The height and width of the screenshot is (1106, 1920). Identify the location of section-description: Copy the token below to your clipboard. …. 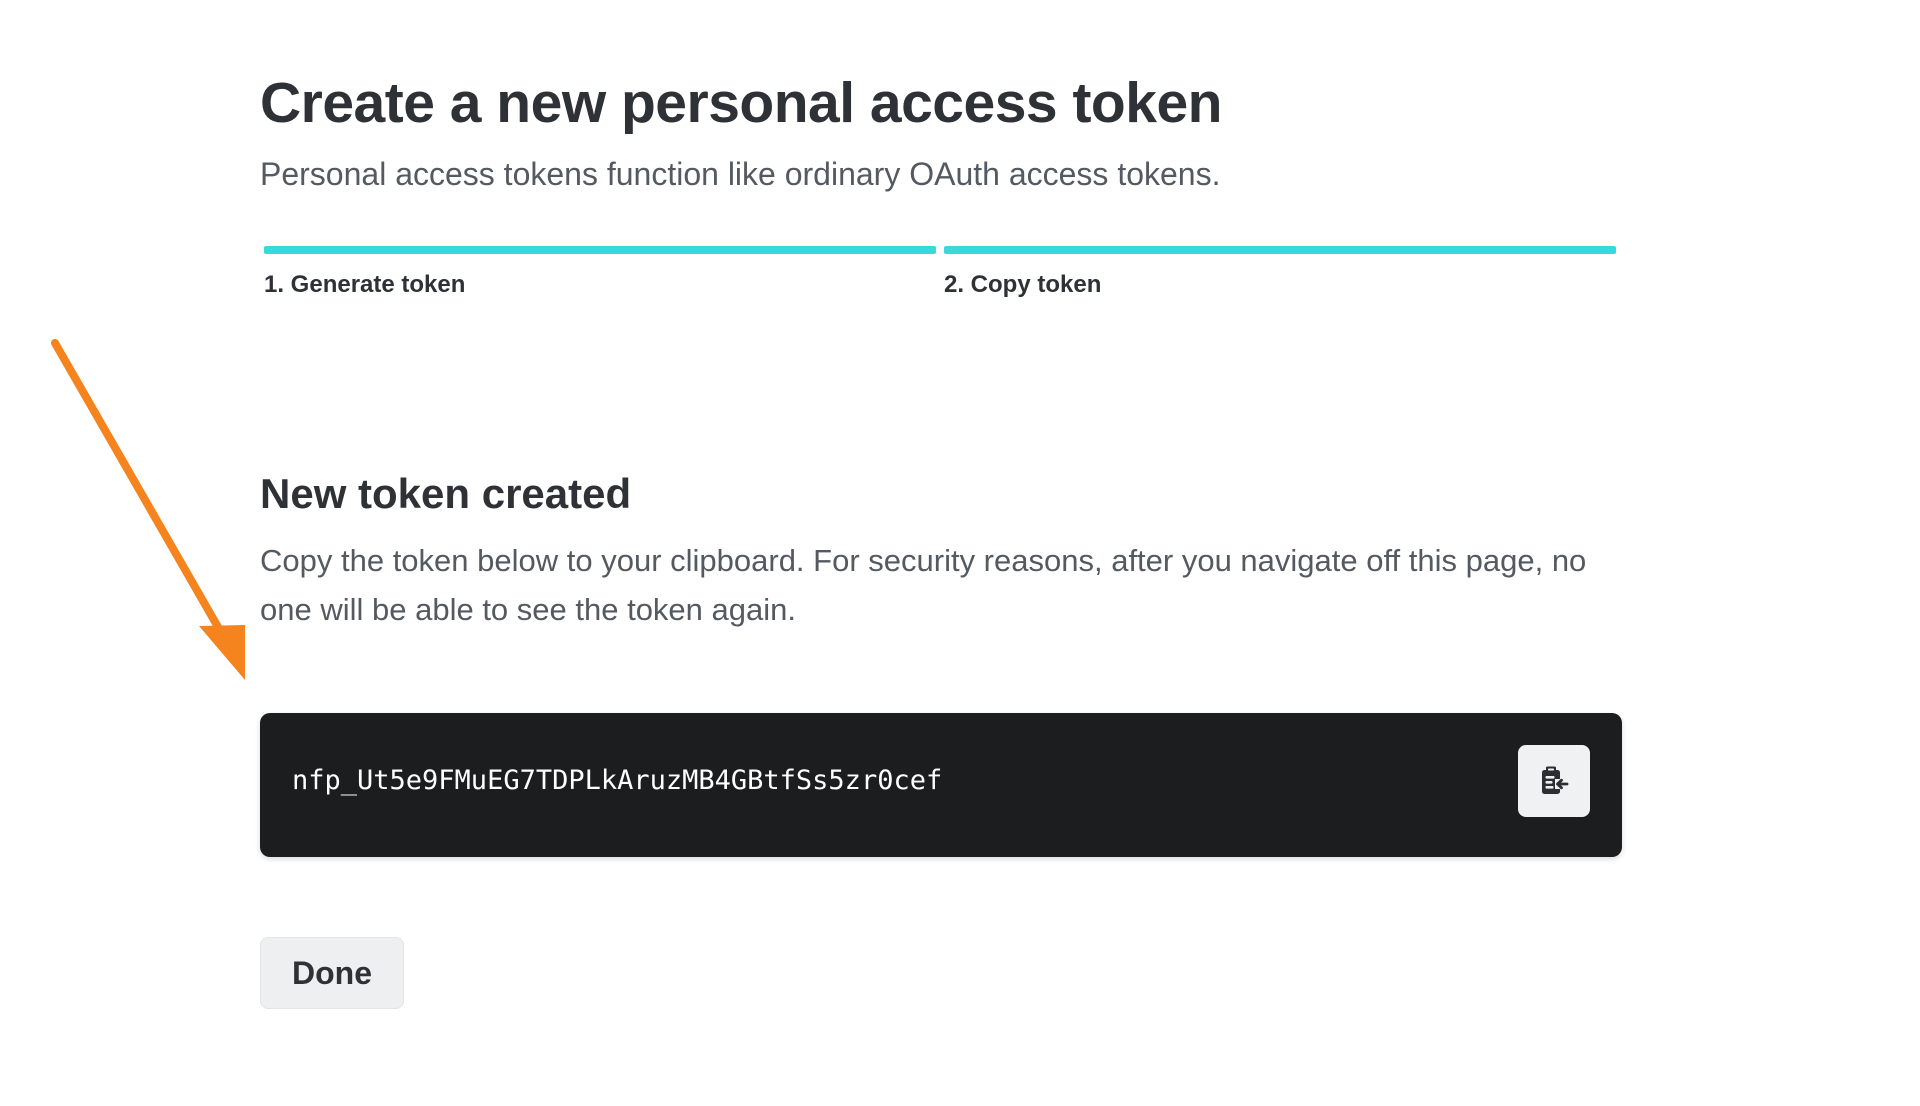
(923, 585).